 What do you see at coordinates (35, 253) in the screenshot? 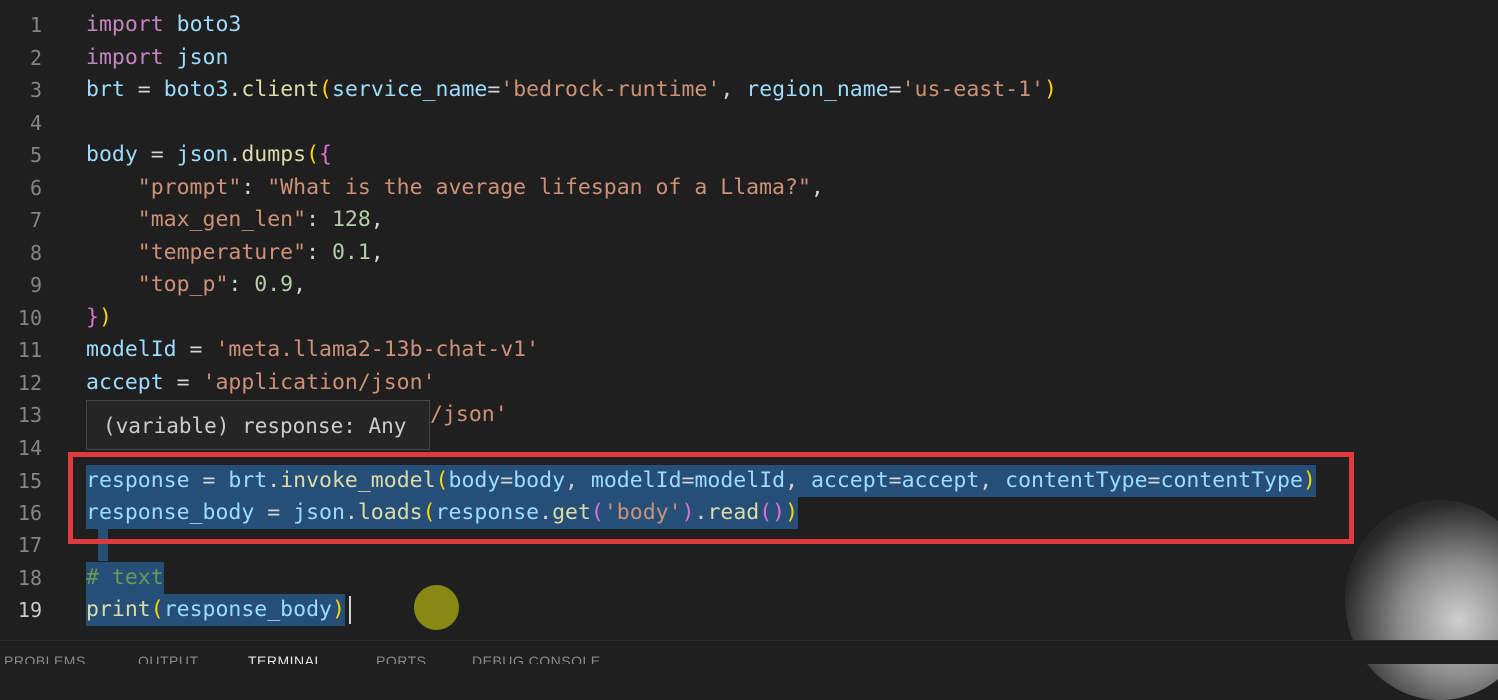
I see `line-number: 8` at bounding box center [35, 253].